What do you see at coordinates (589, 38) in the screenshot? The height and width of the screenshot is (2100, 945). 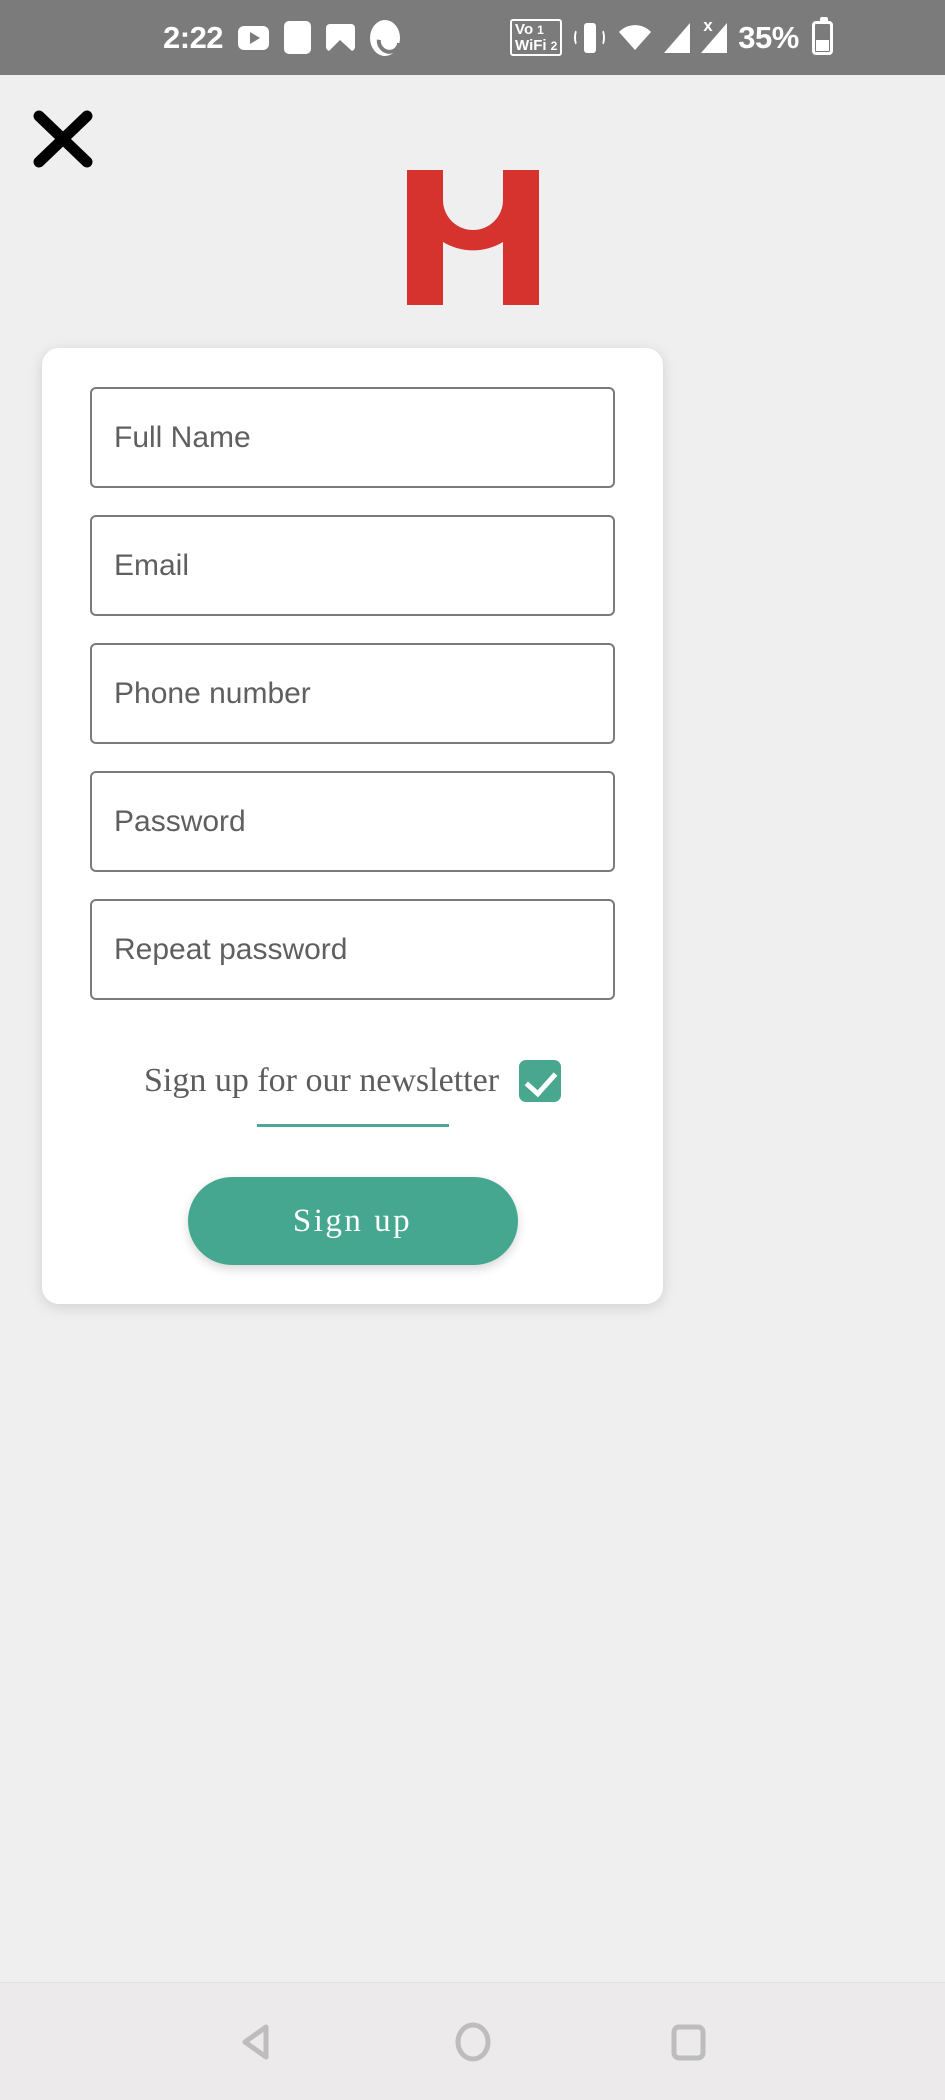 I see `vibrate-icon` at bounding box center [589, 38].